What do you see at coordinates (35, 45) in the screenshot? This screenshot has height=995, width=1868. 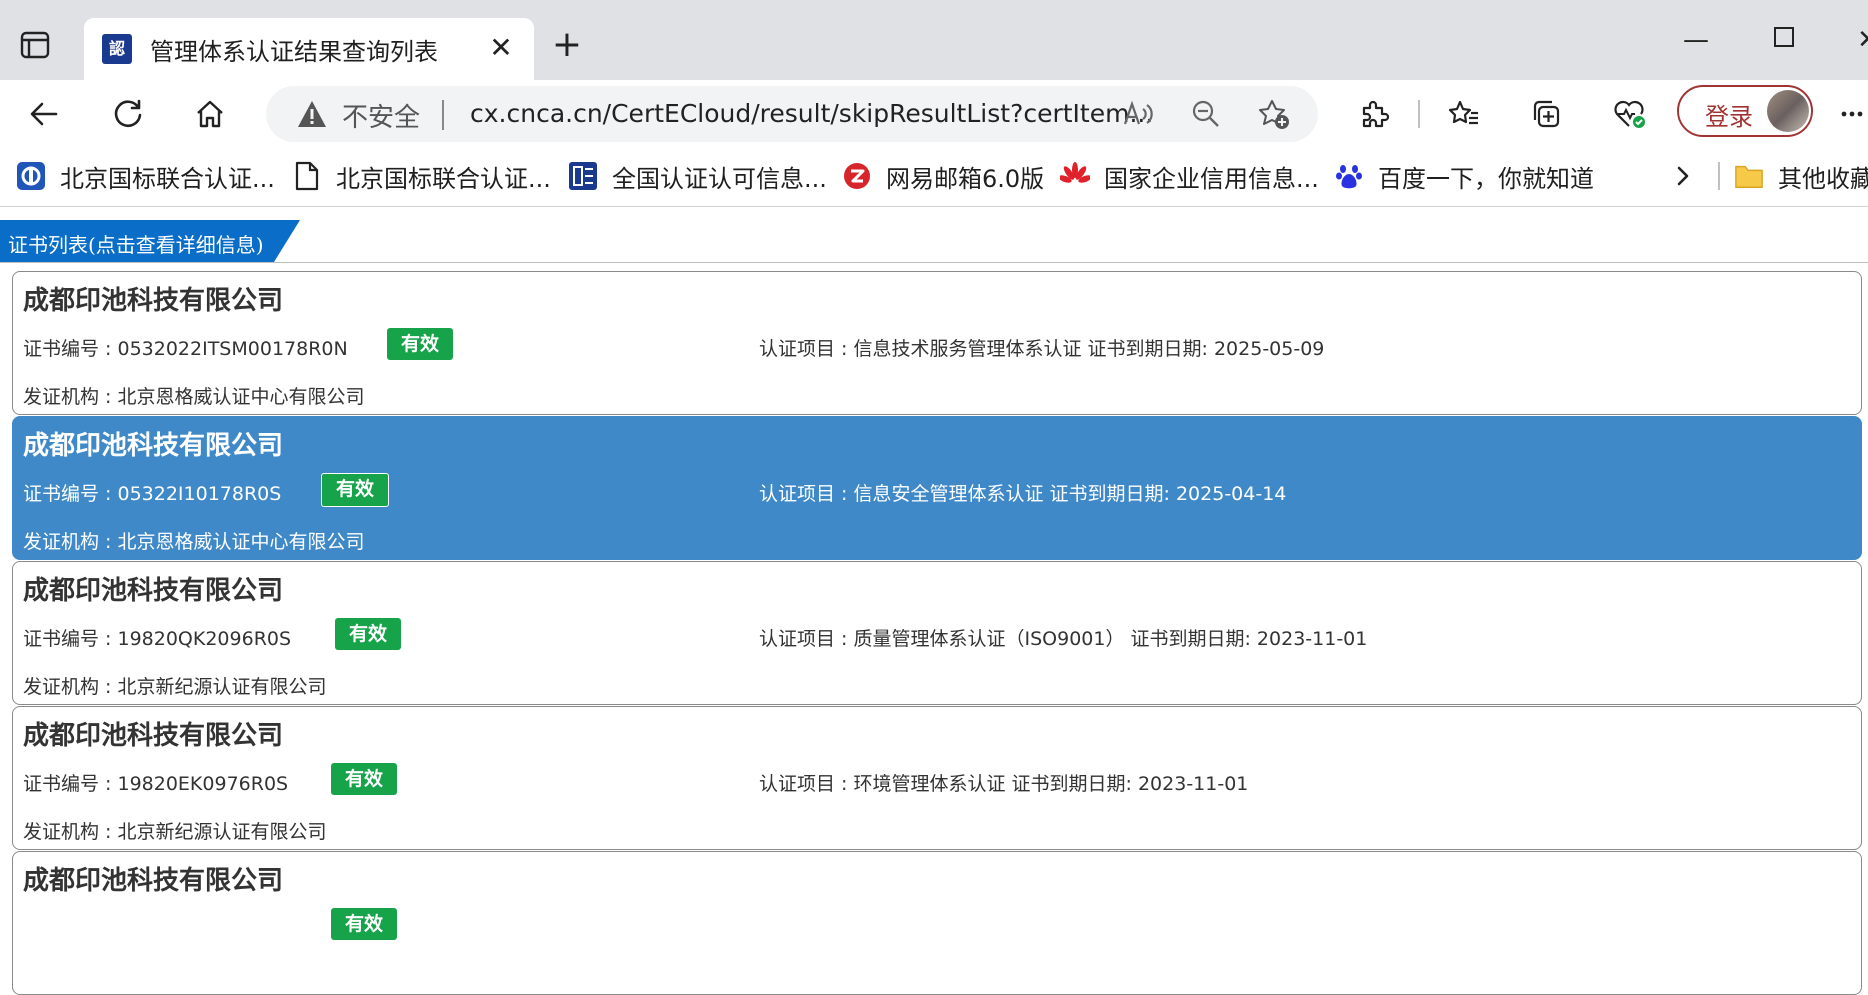 I see `tab-actions-icon` at bounding box center [35, 45].